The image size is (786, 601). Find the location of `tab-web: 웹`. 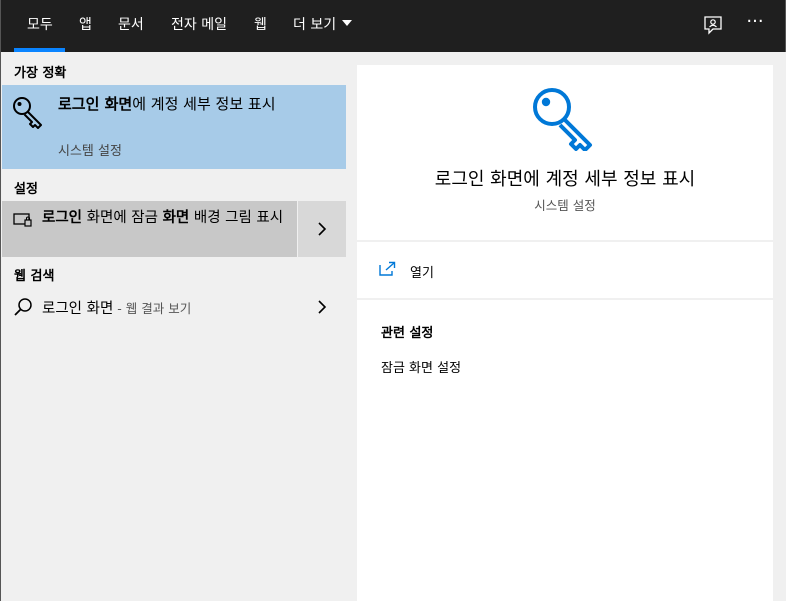

tab-web: 웹 is located at coordinates (260, 26).